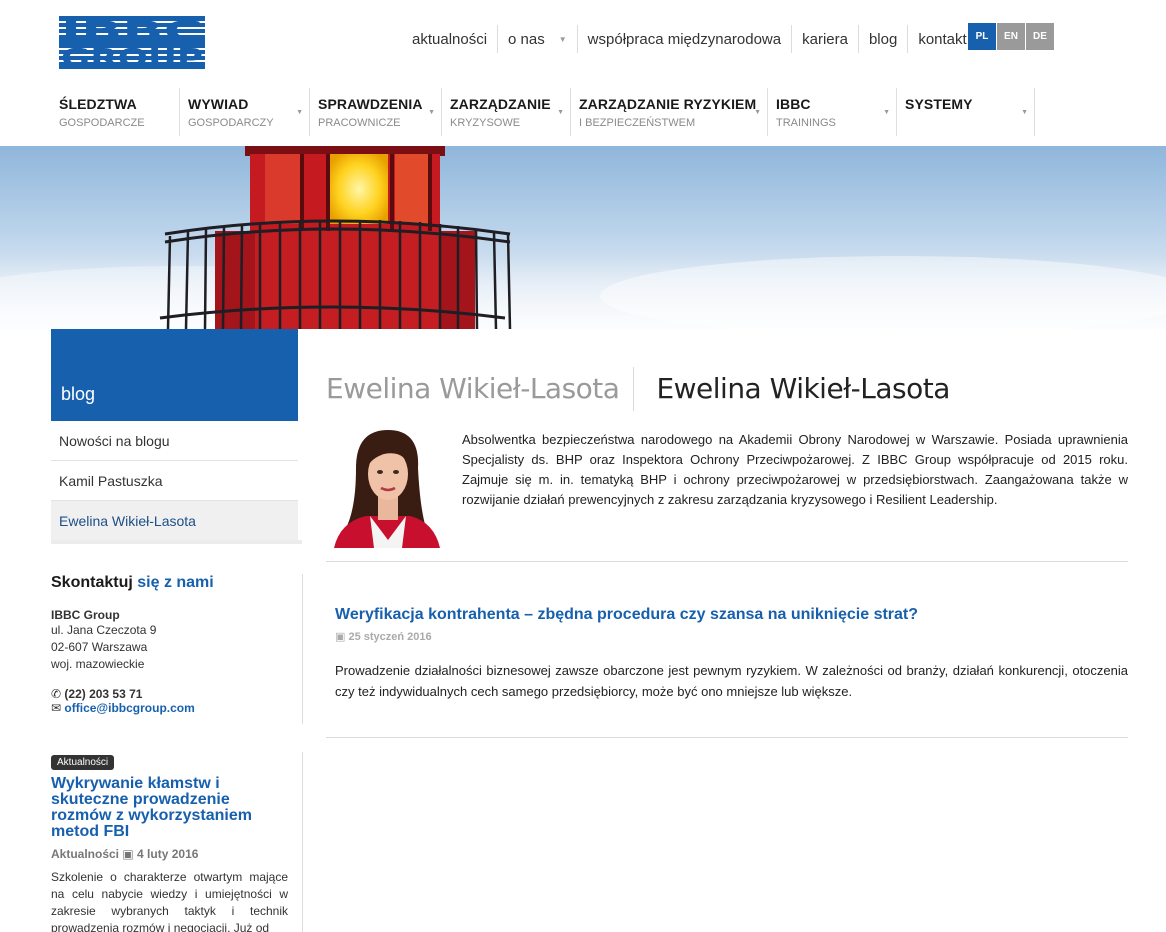 The width and height of the screenshot is (1166, 932). I want to click on top-nav-kontakt: kontakt, so click(942, 39).